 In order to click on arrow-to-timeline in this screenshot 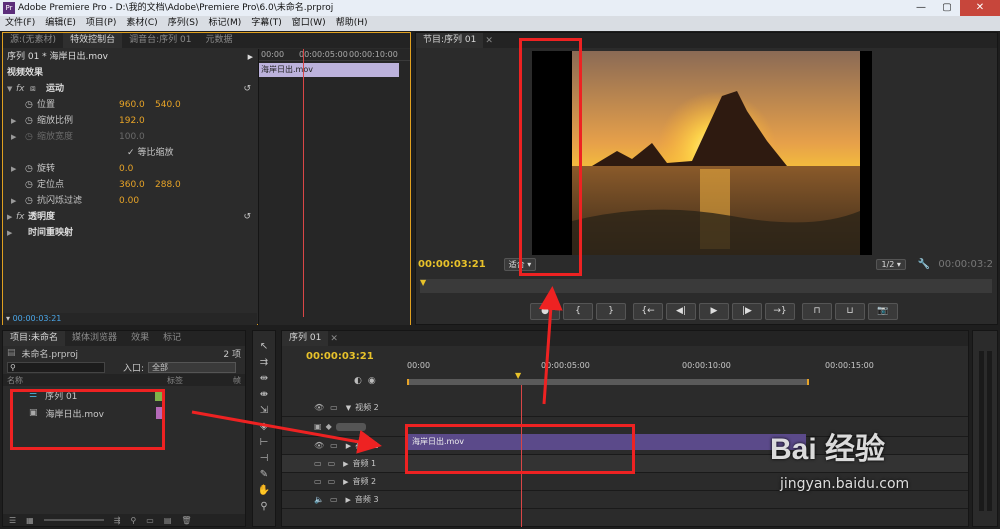, I will do `click(286, 432)`.